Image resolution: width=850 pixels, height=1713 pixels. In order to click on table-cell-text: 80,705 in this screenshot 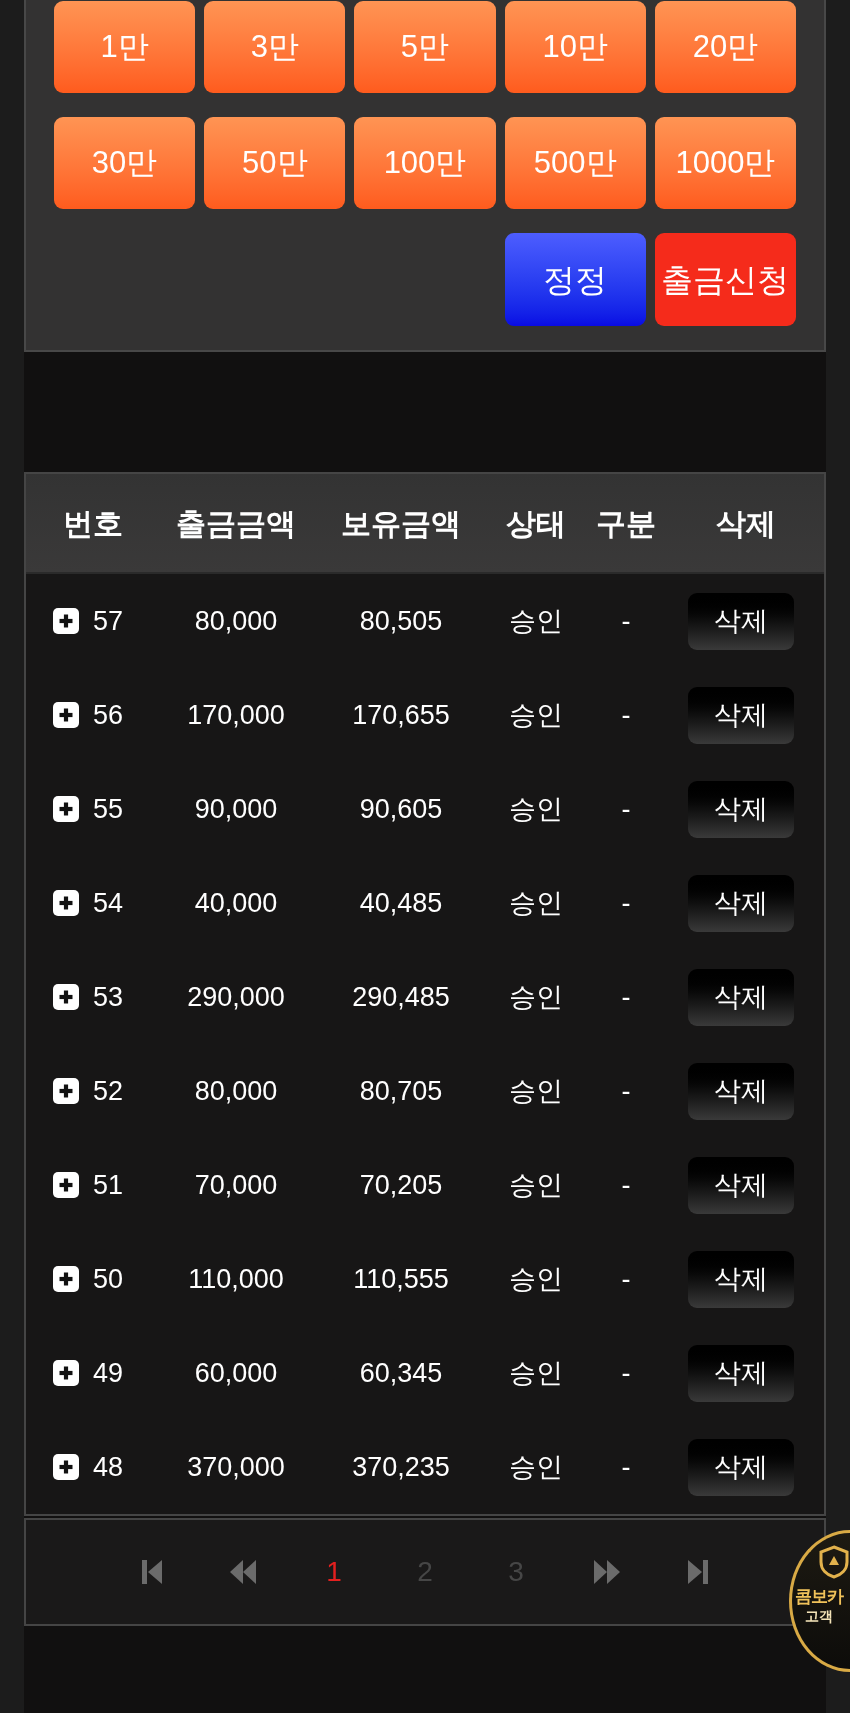, I will do `click(401, 1091)`.